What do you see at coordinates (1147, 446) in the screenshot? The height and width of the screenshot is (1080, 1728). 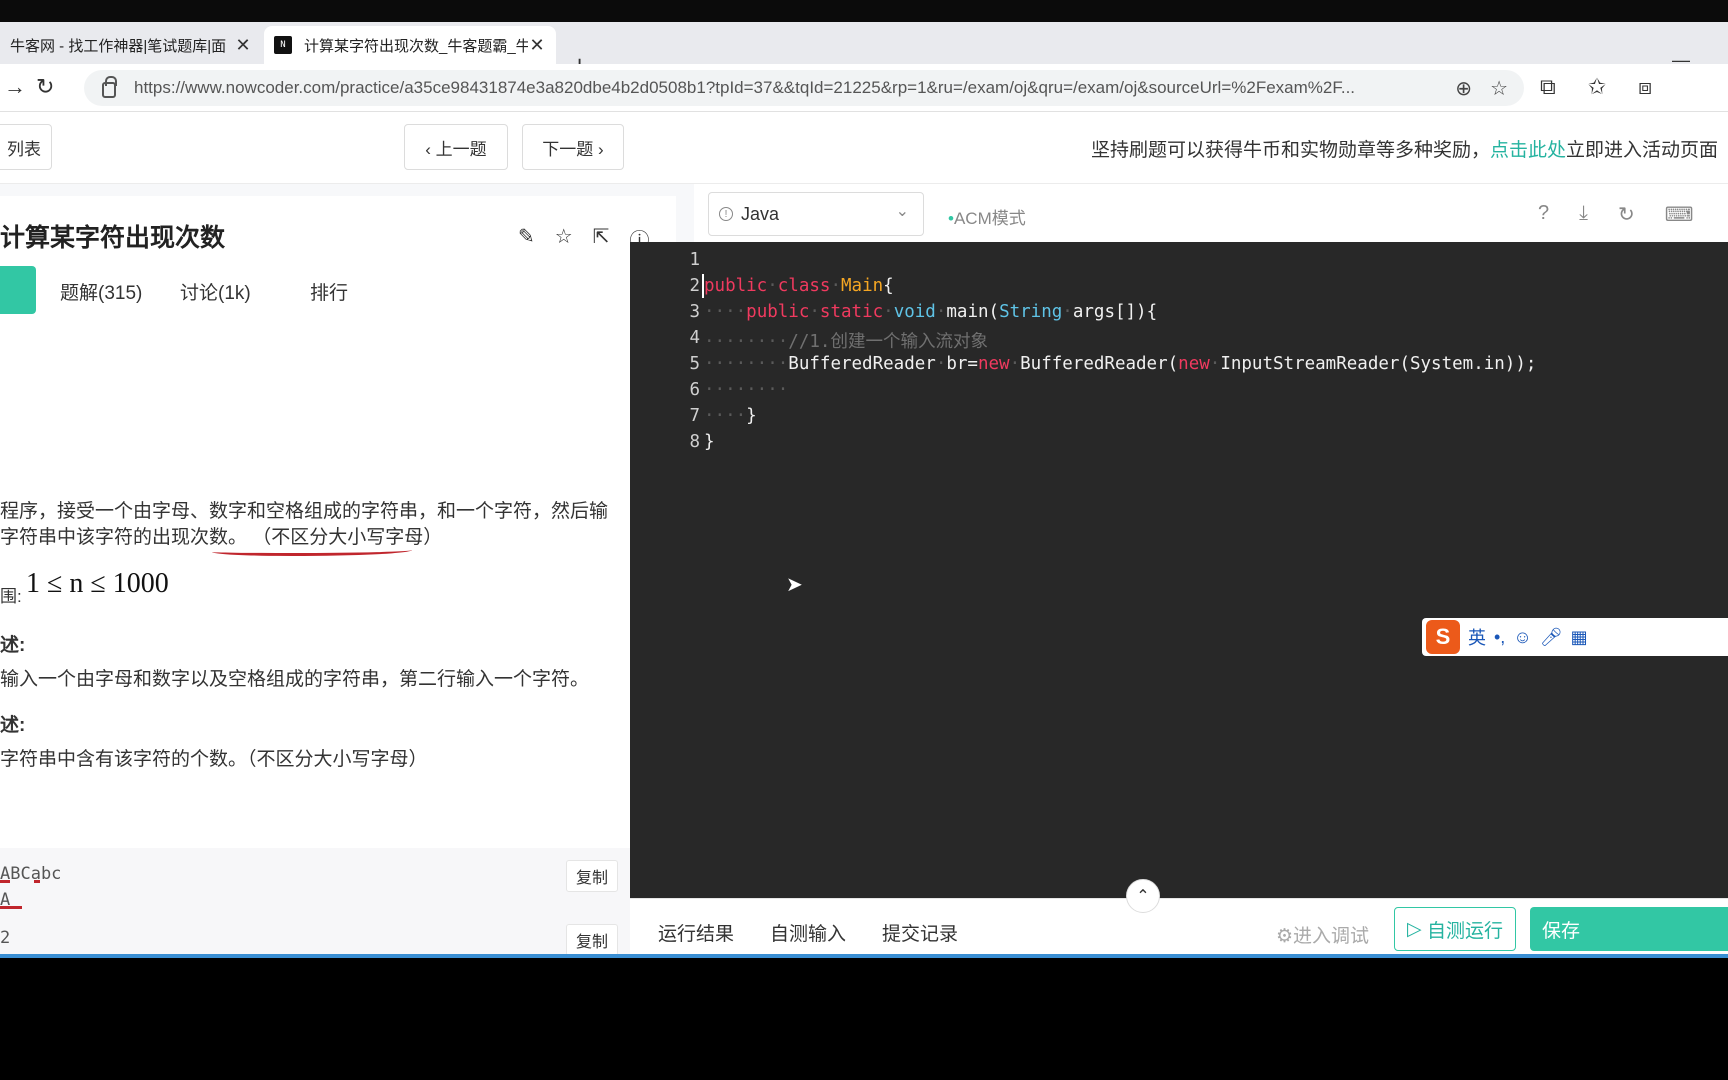 I see `code-line: 8}` at bounding box center [1147, 446].